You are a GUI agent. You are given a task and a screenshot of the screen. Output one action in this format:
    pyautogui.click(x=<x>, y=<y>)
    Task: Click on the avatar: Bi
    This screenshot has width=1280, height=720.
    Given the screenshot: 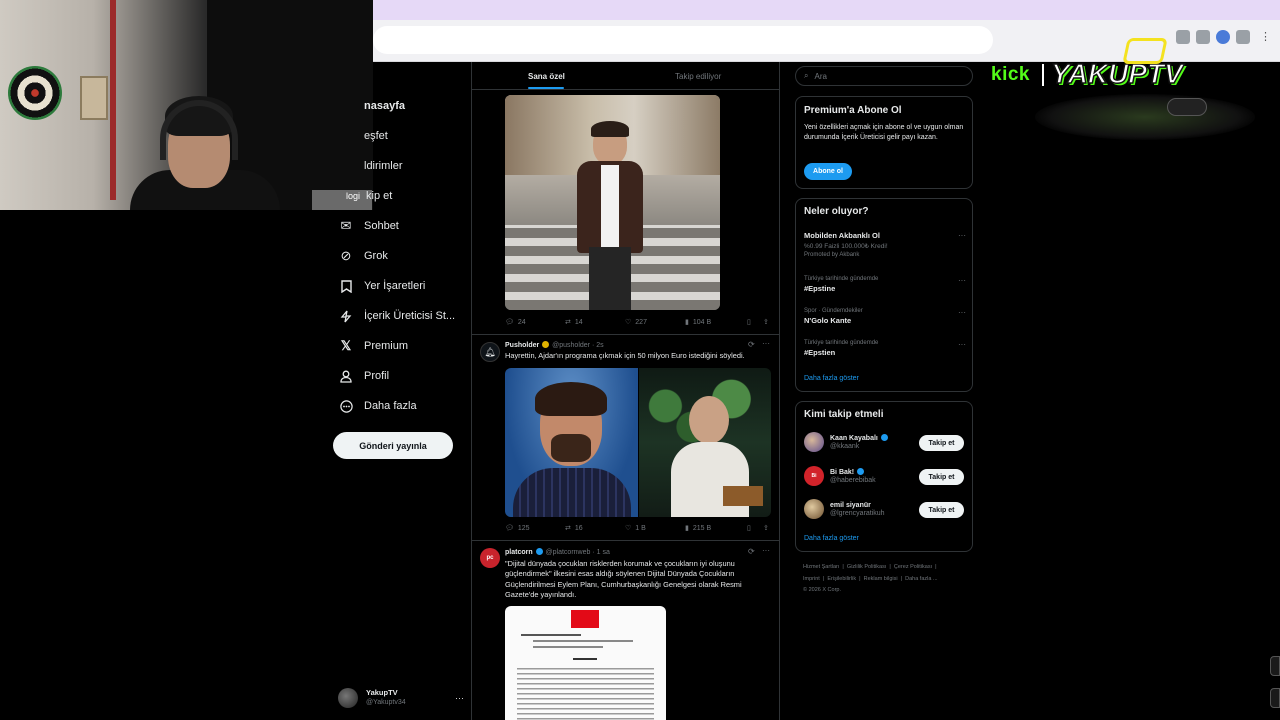 What is the action you would take?
    pyautogui.click(x=814, y=476)
    